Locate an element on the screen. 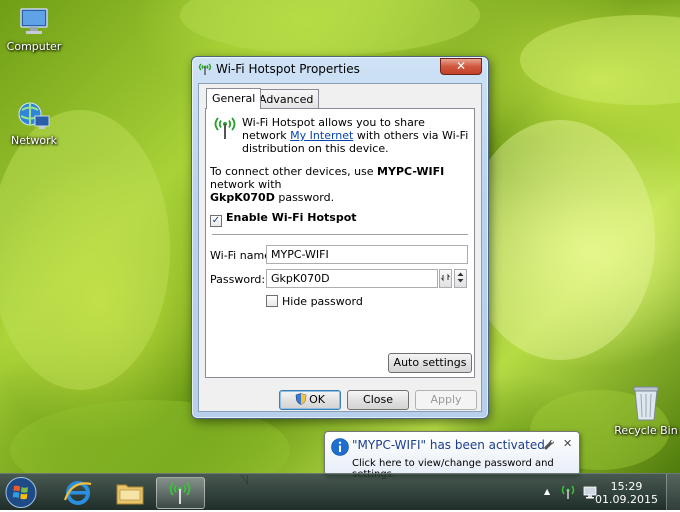 Image resolution: width=680 pixels, height=512 pixels. taskbar-internet-explorer is located at coordinates (78, 493).